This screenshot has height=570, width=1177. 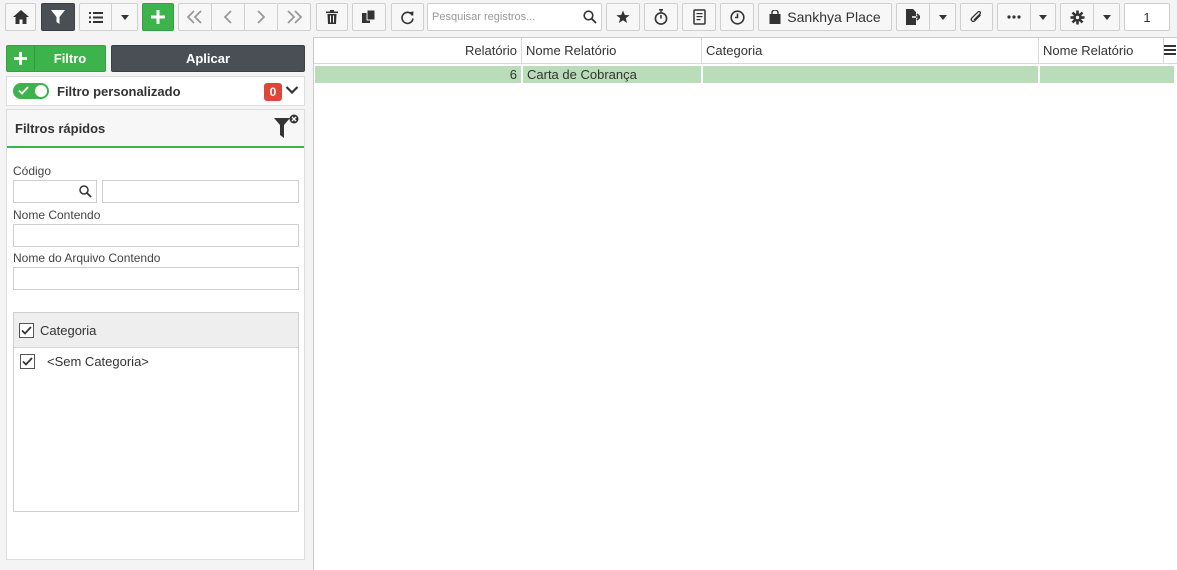 What do you see at coordinates (156, 361) in the screenshot?
I see `categoria-item: <Sem Categoria>` at bounding box center [156, 361].